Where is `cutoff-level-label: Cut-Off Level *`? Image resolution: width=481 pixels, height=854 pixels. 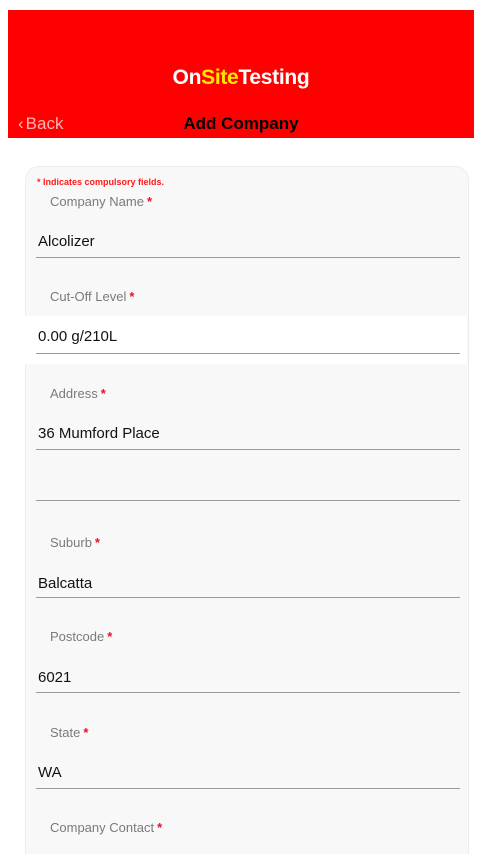 cutoff-level-label: Cut-Off Level * is located at coordinates (92, 296).